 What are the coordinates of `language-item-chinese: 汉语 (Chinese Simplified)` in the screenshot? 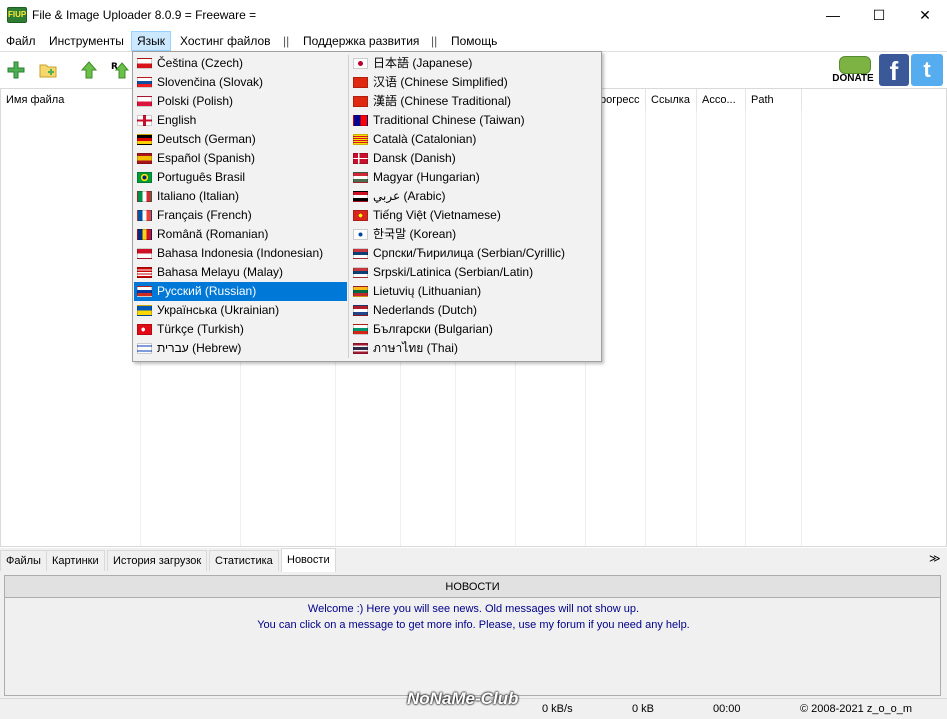 It's located at (474, 82).